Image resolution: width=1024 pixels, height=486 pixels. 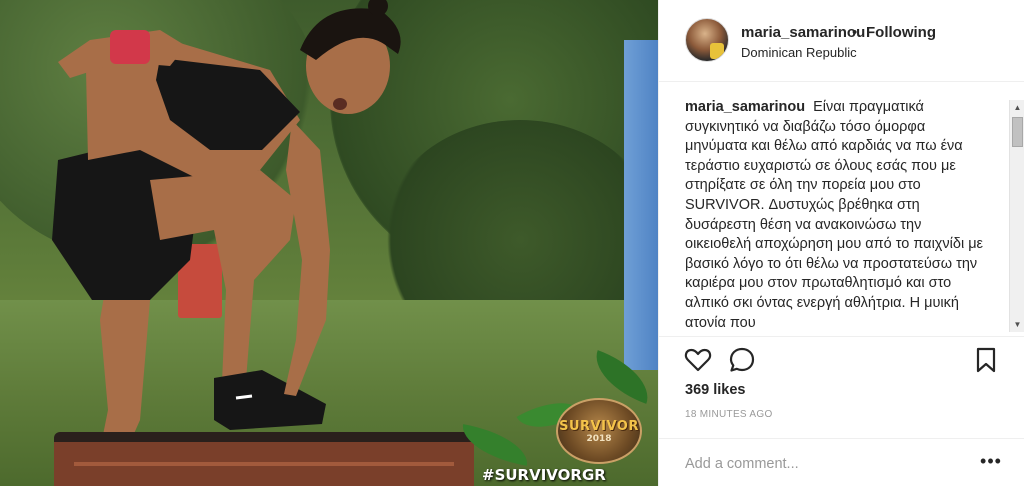 I want to click on heart-icon, so click(x=698, y=360).